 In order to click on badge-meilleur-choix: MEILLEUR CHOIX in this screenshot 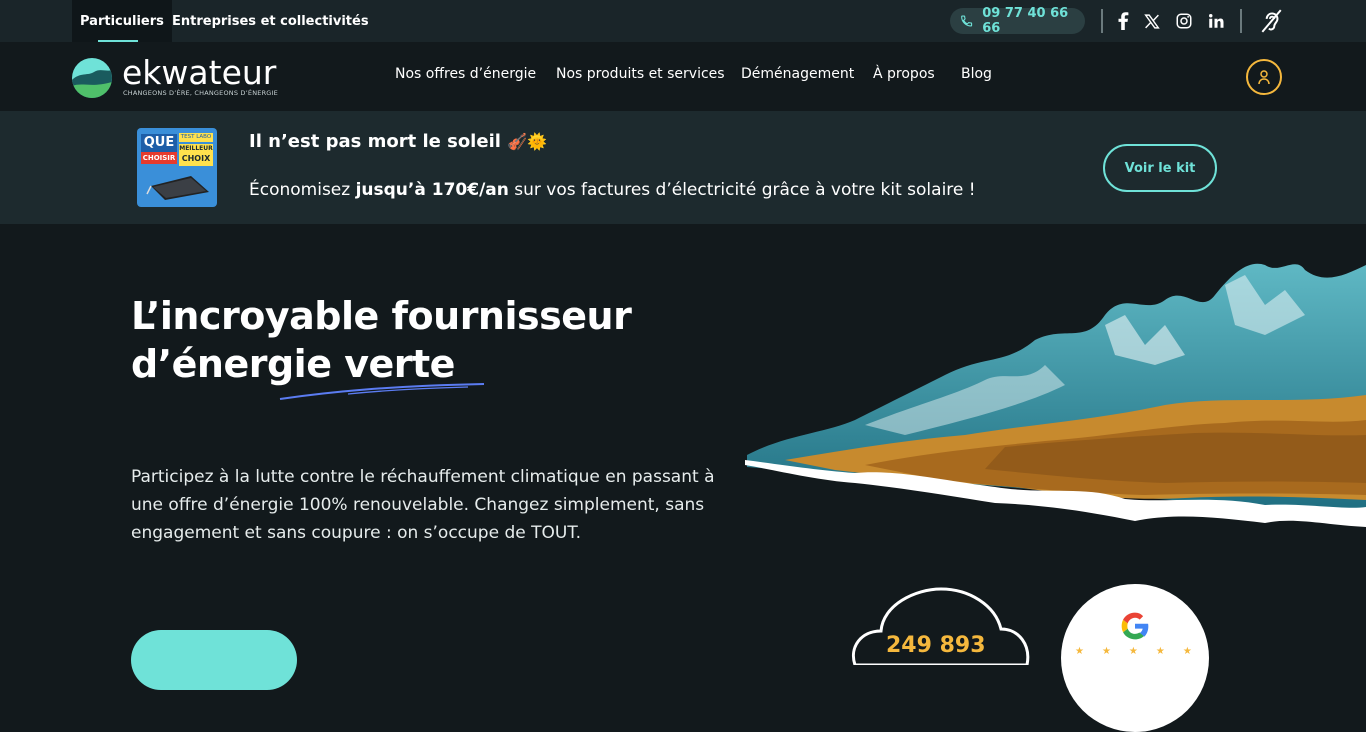, I will do `click(196, 155)`.